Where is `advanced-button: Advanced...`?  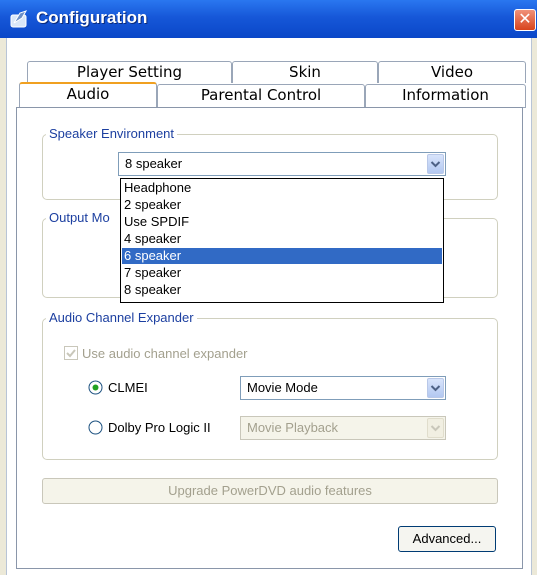
advanced-button: Advanced... is located at coordinates (447, 539).